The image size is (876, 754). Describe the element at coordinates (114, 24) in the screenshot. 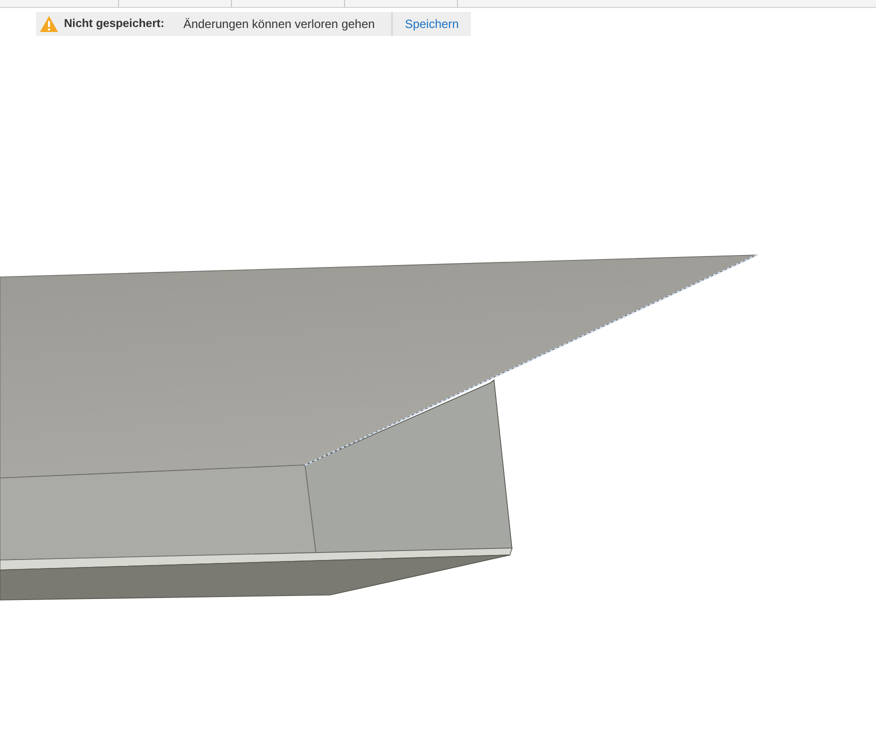

I see `banner-title: Nicht gespeichert:` at that location.